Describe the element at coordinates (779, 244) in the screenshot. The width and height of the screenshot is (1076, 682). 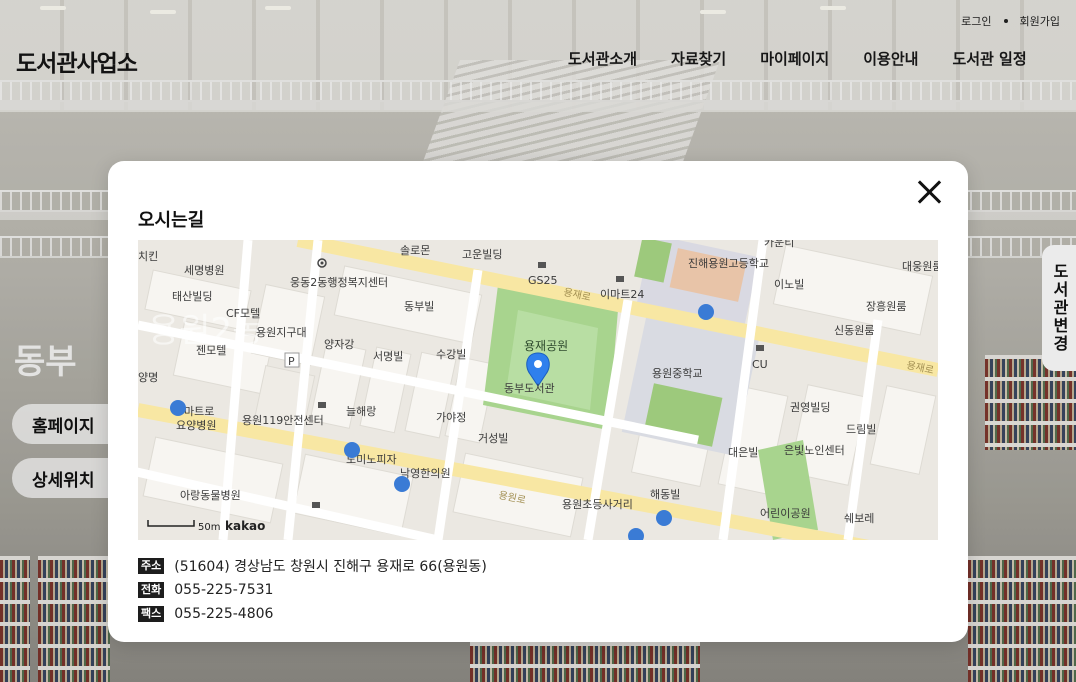
I see `place-label: 카운티` at that location.